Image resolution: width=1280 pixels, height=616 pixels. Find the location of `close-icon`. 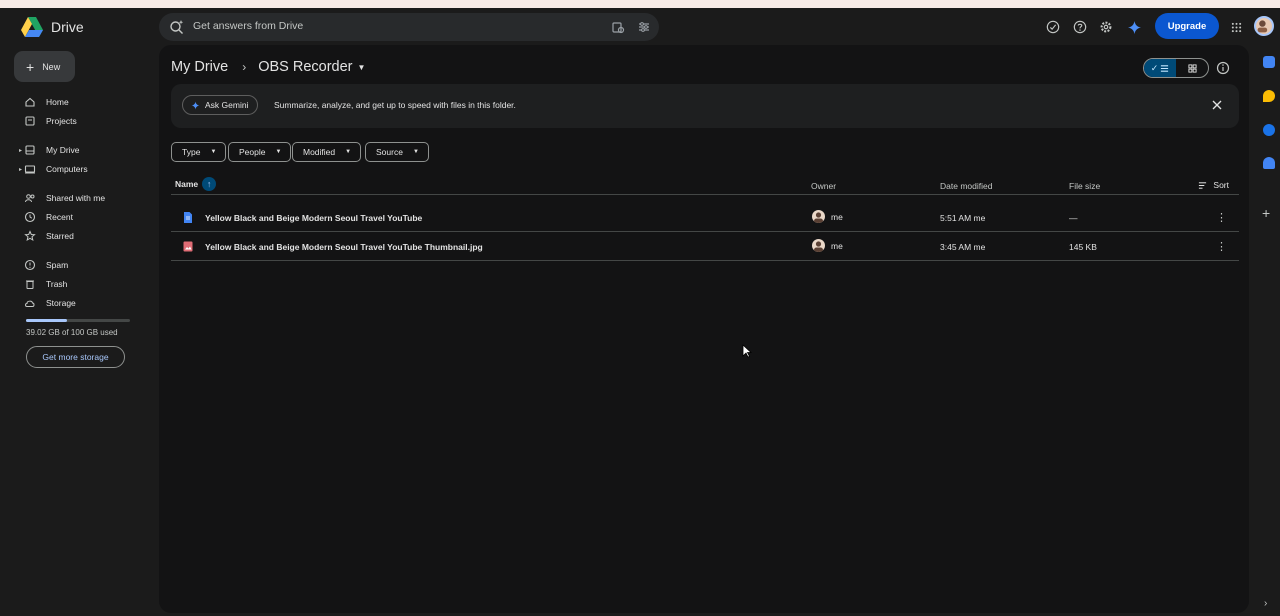

close-icon is located at coordinates (1217, 105).